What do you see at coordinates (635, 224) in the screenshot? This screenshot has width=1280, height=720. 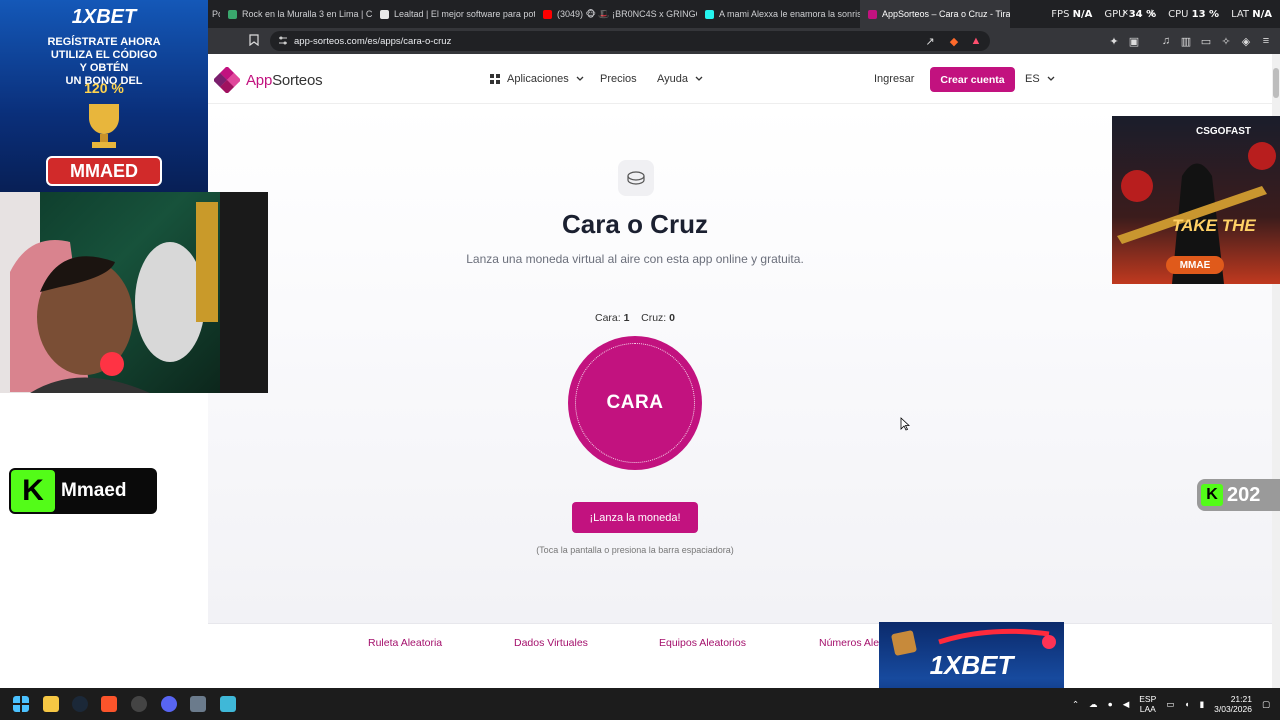 I see `page-title: Cara o Cruz` at bounding box center [635, 224].